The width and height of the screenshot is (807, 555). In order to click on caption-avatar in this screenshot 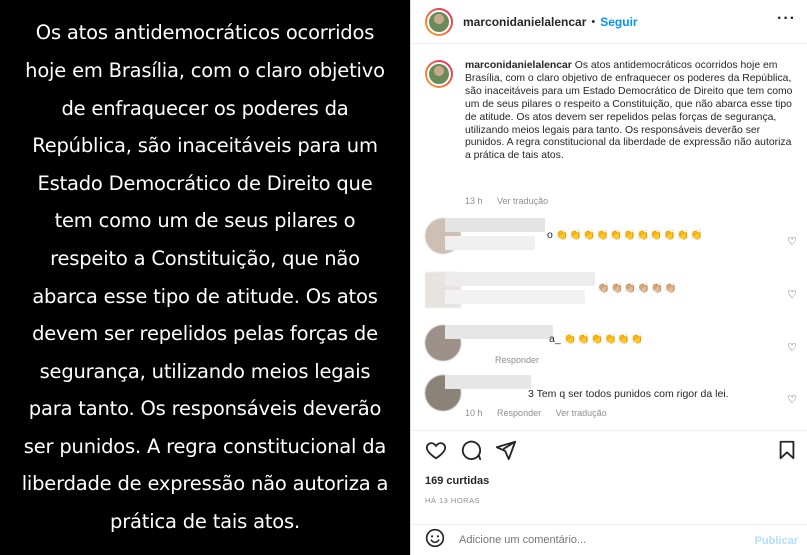, I will do `click(439, 74)`.